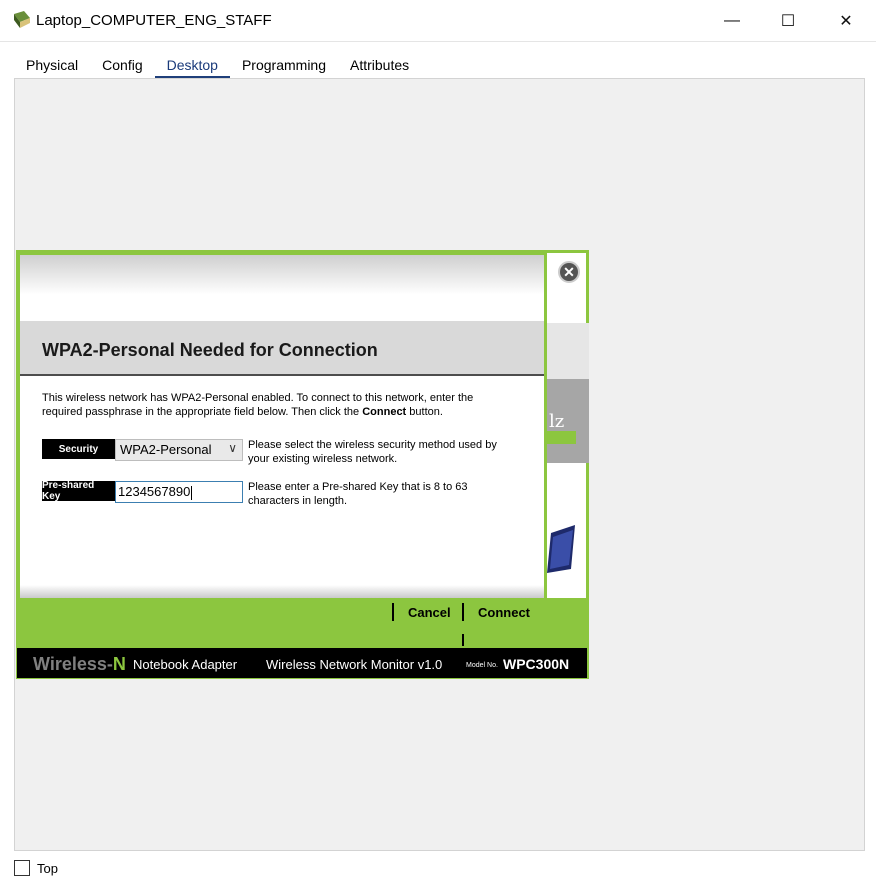  What do you see at coordinates (282, 288) in the screenshot?
I see `dialog-top-gradient` at bounding box center [282, 288].